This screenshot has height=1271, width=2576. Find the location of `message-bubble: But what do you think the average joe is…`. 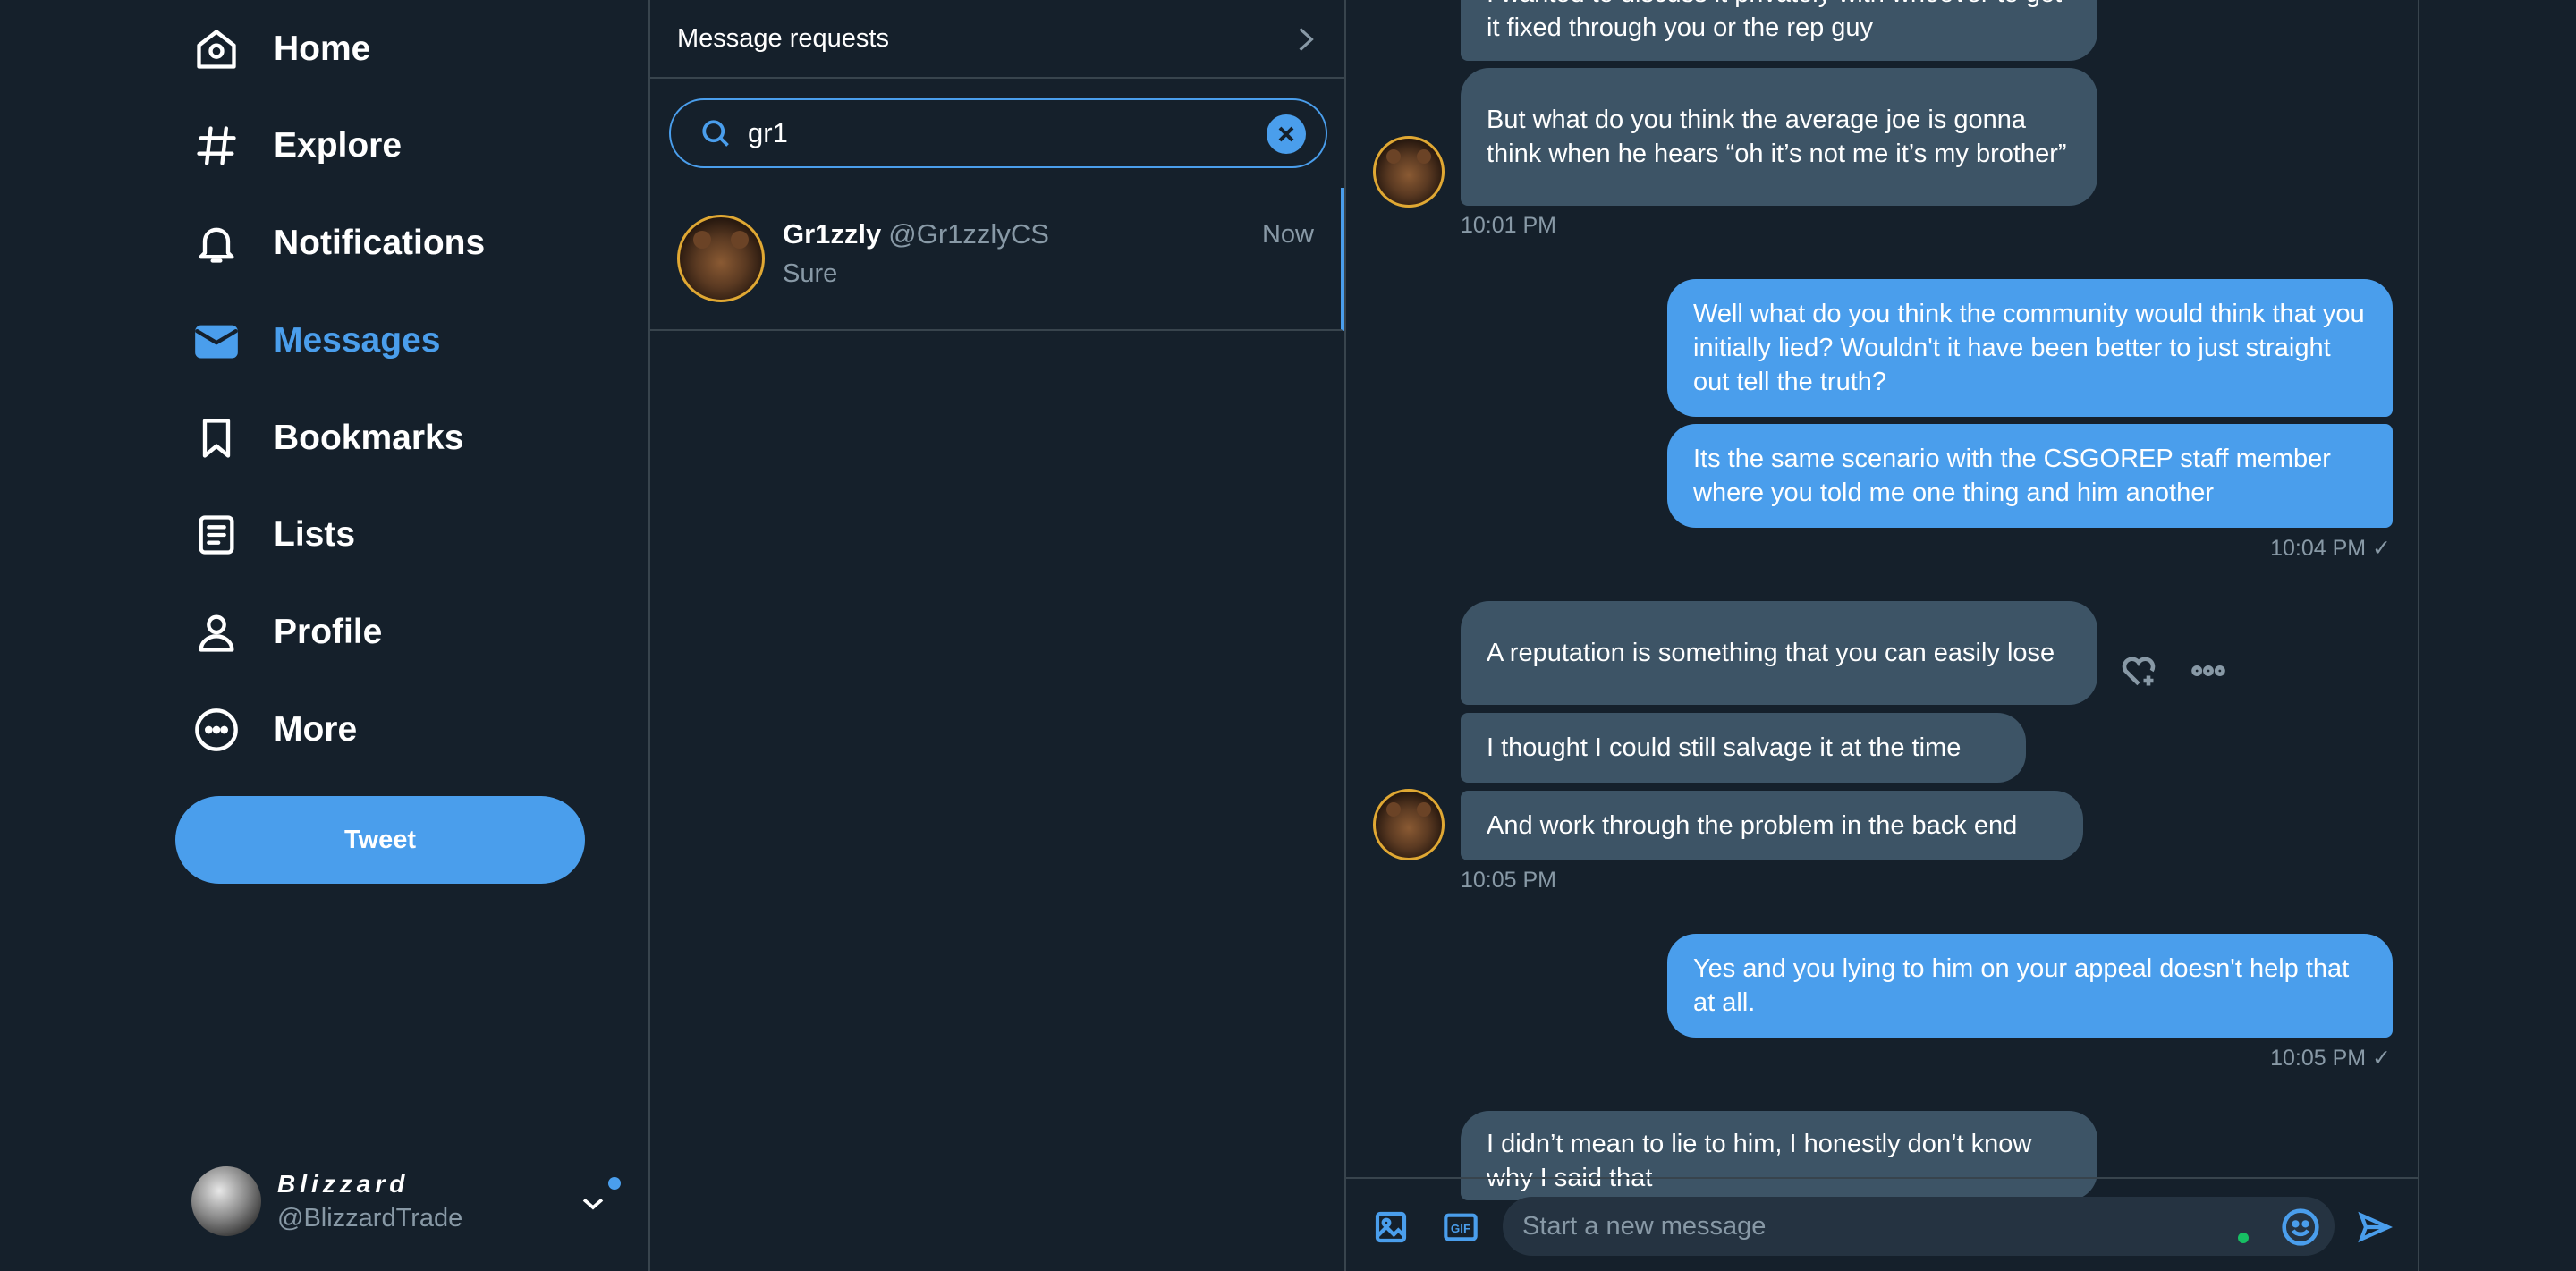

message-bubble: But what do you think the average joe is… is located at coordinates (1779, 137).